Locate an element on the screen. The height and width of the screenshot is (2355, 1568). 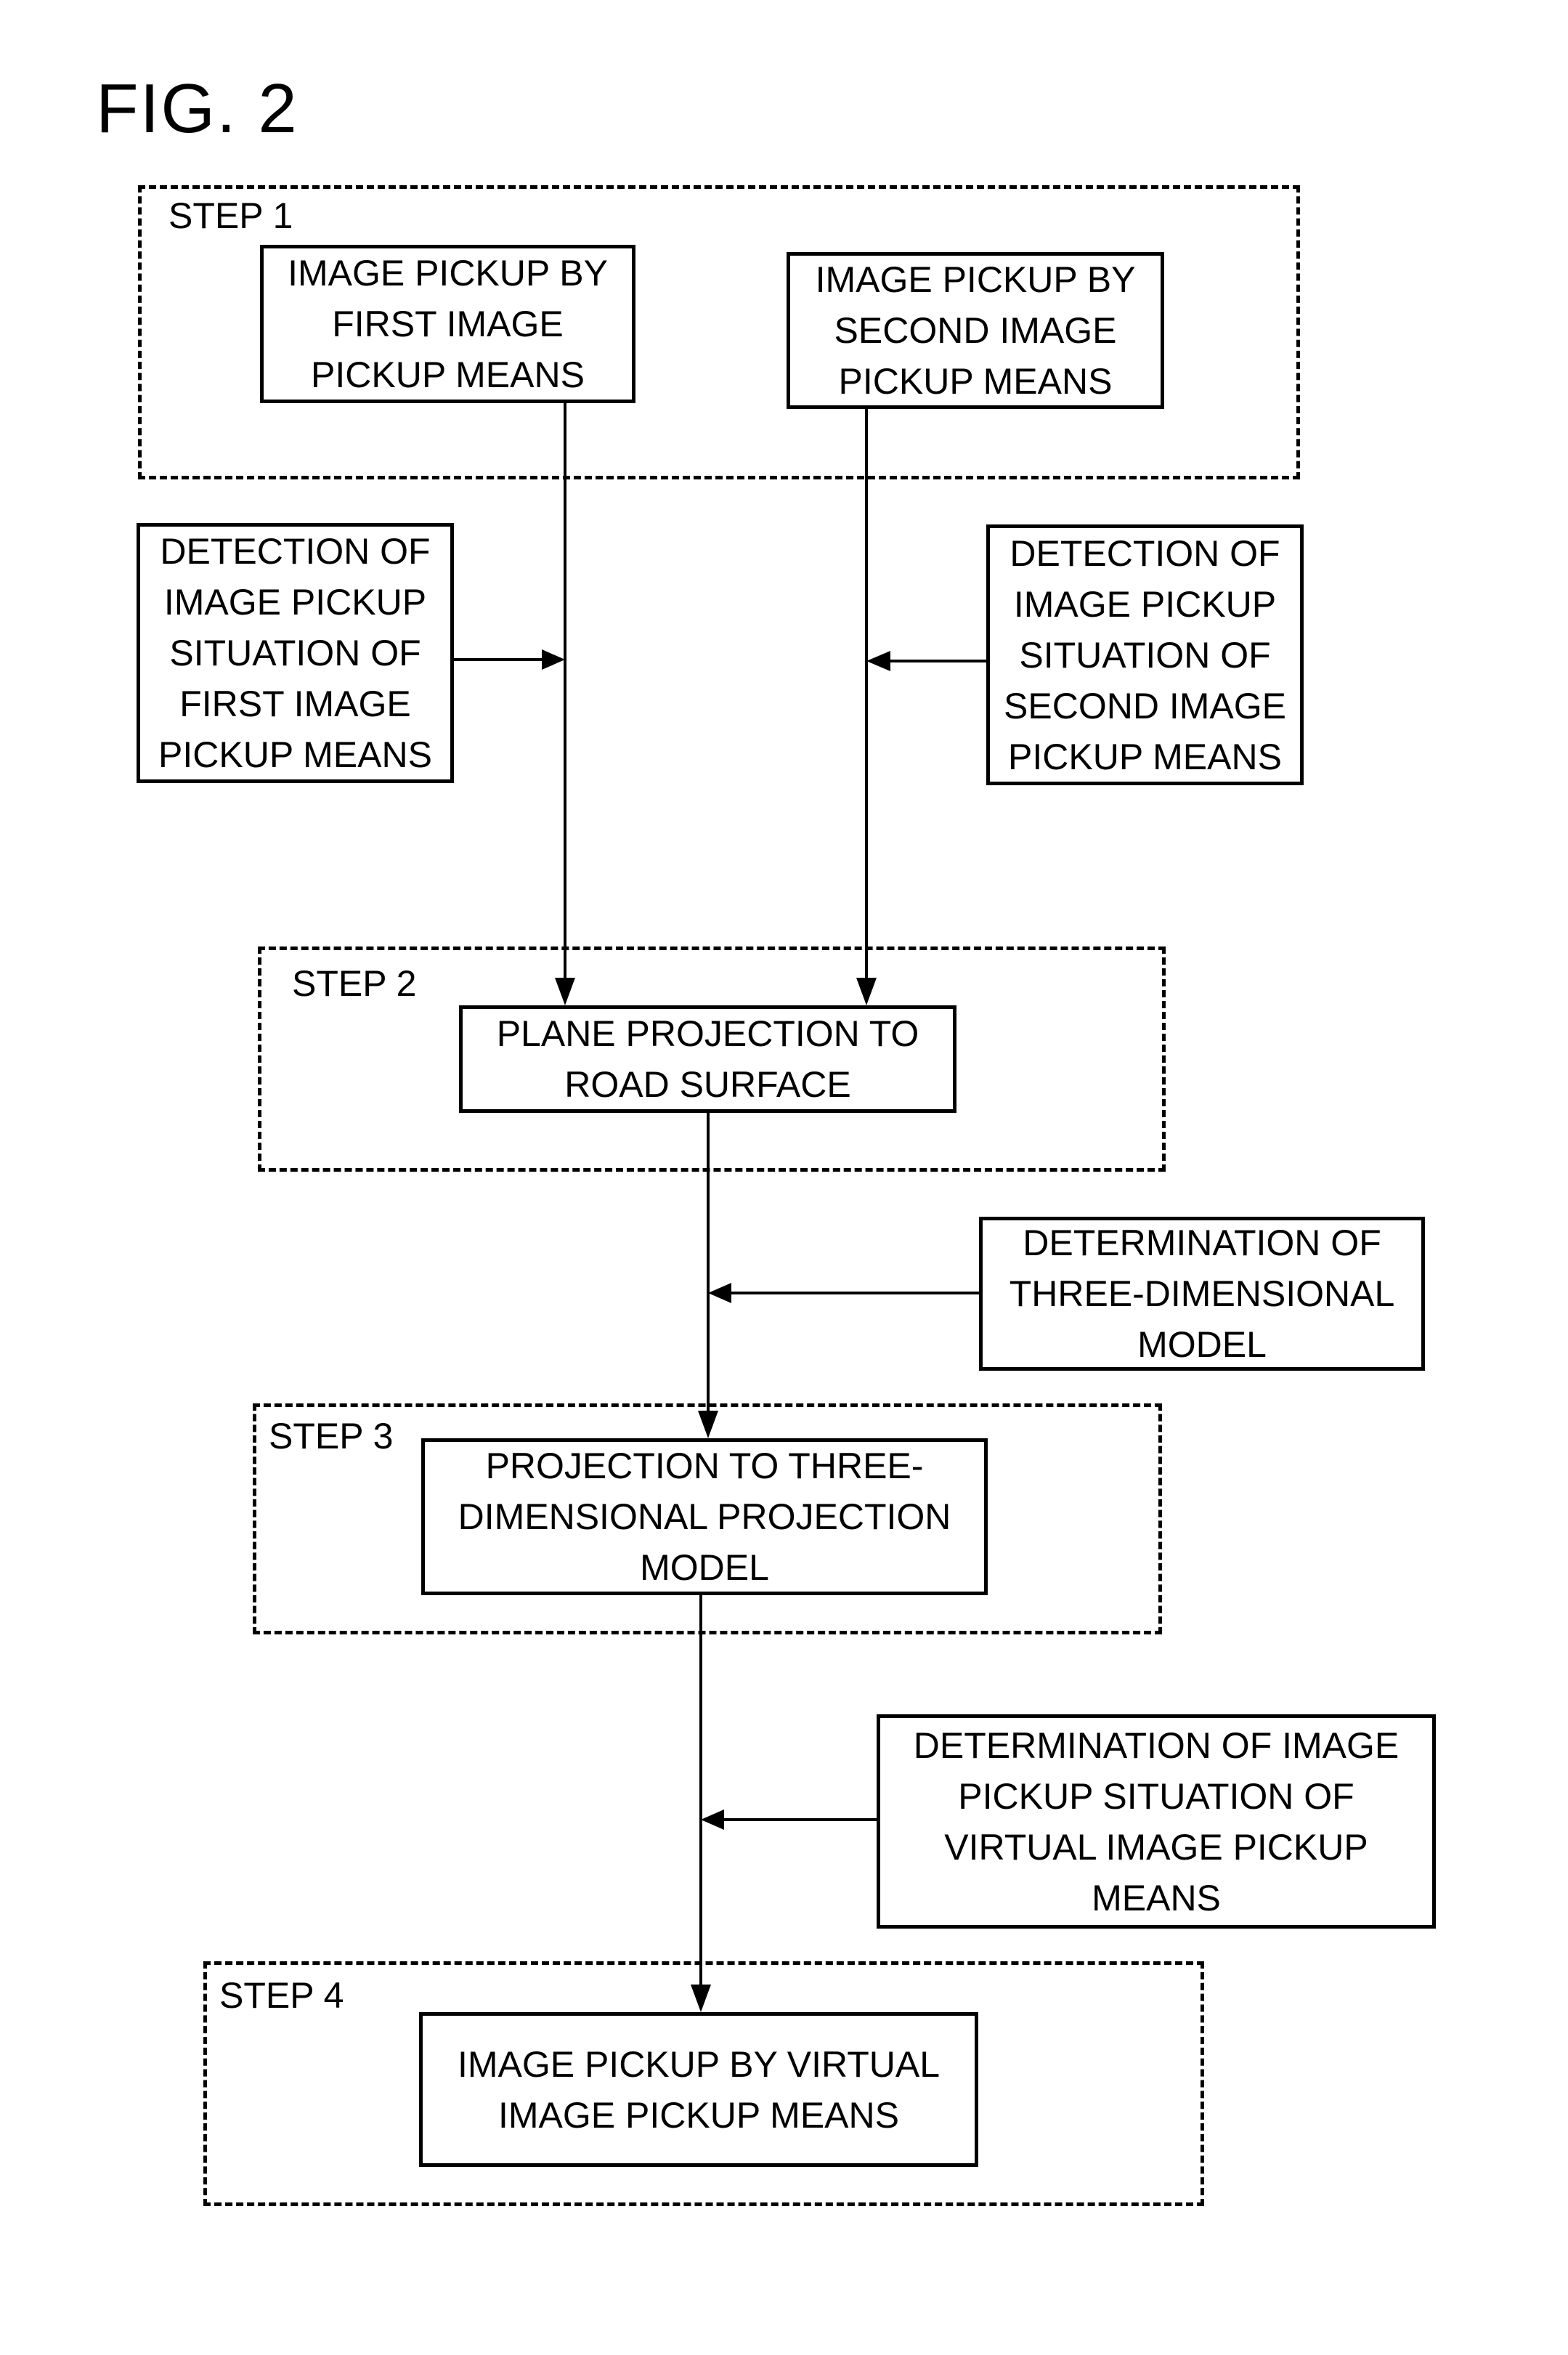
plane-projection-text: PLANE PROJECTION TO ROAD SURFACE is located at coordinates (707, 1059).